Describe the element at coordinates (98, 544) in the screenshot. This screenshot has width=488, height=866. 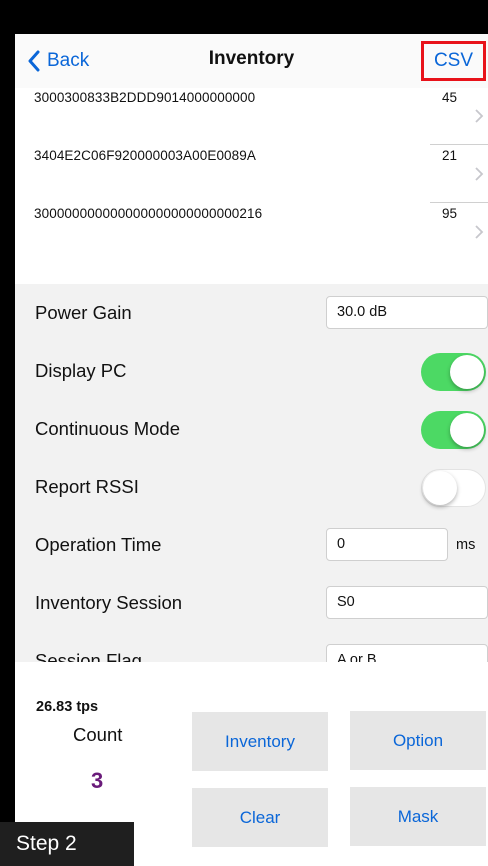
I see `operation-time-label: Operation Time` at that location.